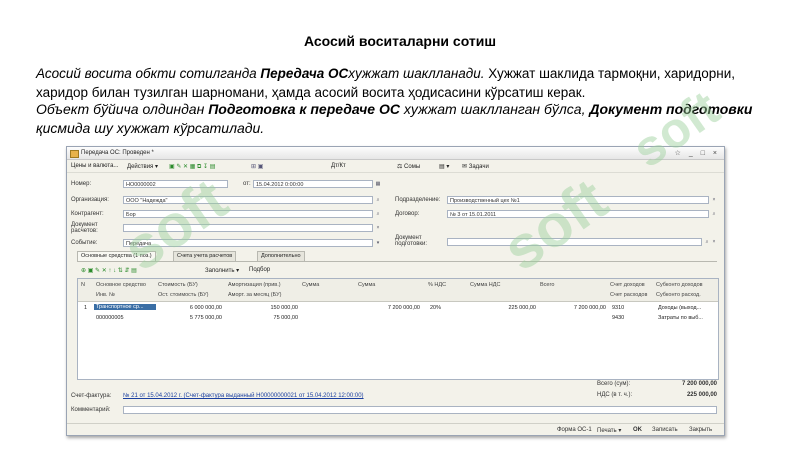 The image size is (800, 449). What do you see at coordinates (90, 200) in the screenshot?
I see `org-label: Организация:` at bounding box center [90, 200].